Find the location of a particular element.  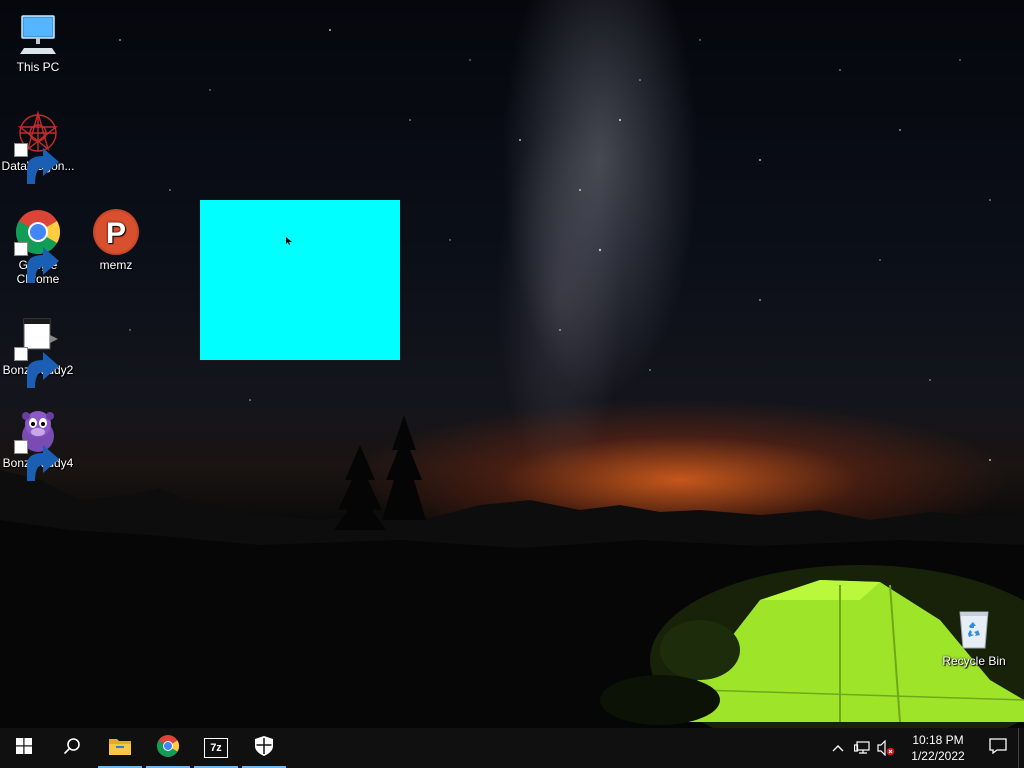

search-icon is located at coordinates (72, 748).